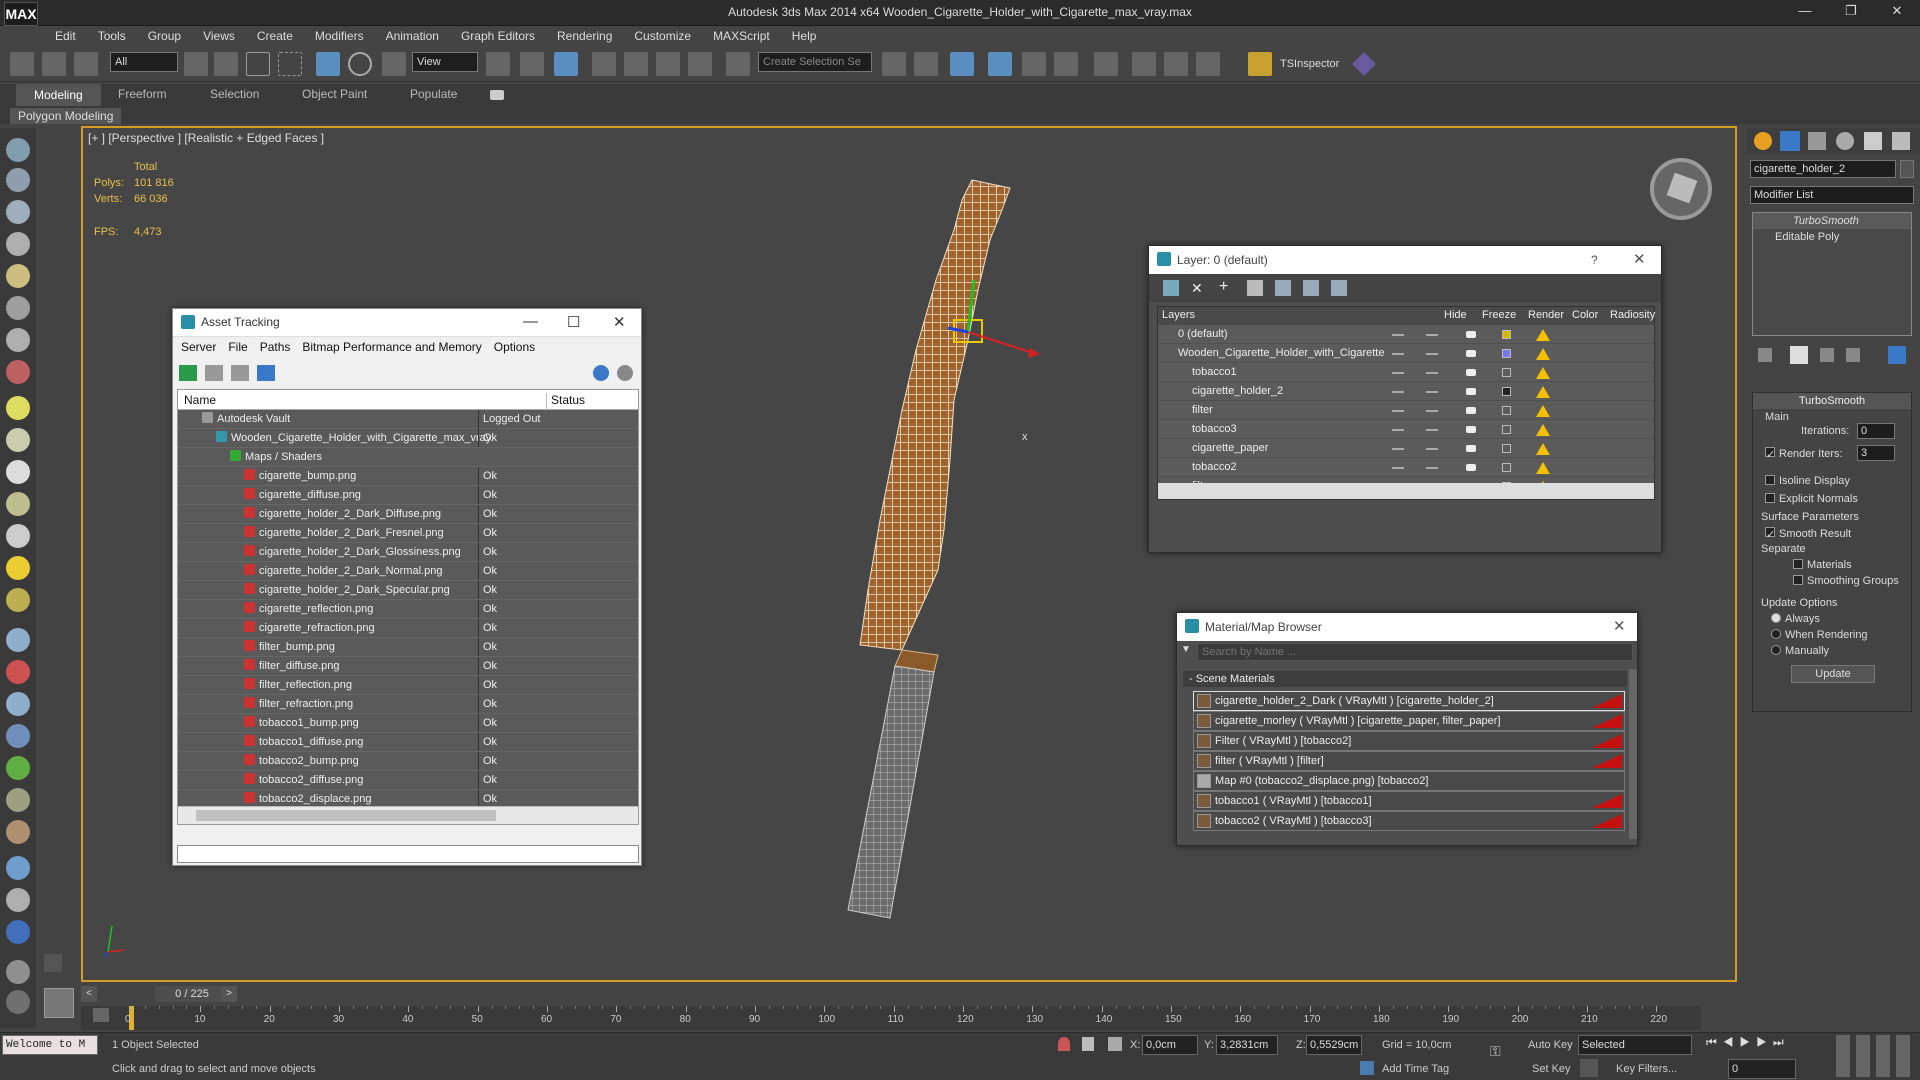 The width and height of the screenshot is (1920, 1080). What do you see at coordinates (1845, 141) in the screenshot?
I see `motion-tab-icon` at bounding box center [1845, 141].